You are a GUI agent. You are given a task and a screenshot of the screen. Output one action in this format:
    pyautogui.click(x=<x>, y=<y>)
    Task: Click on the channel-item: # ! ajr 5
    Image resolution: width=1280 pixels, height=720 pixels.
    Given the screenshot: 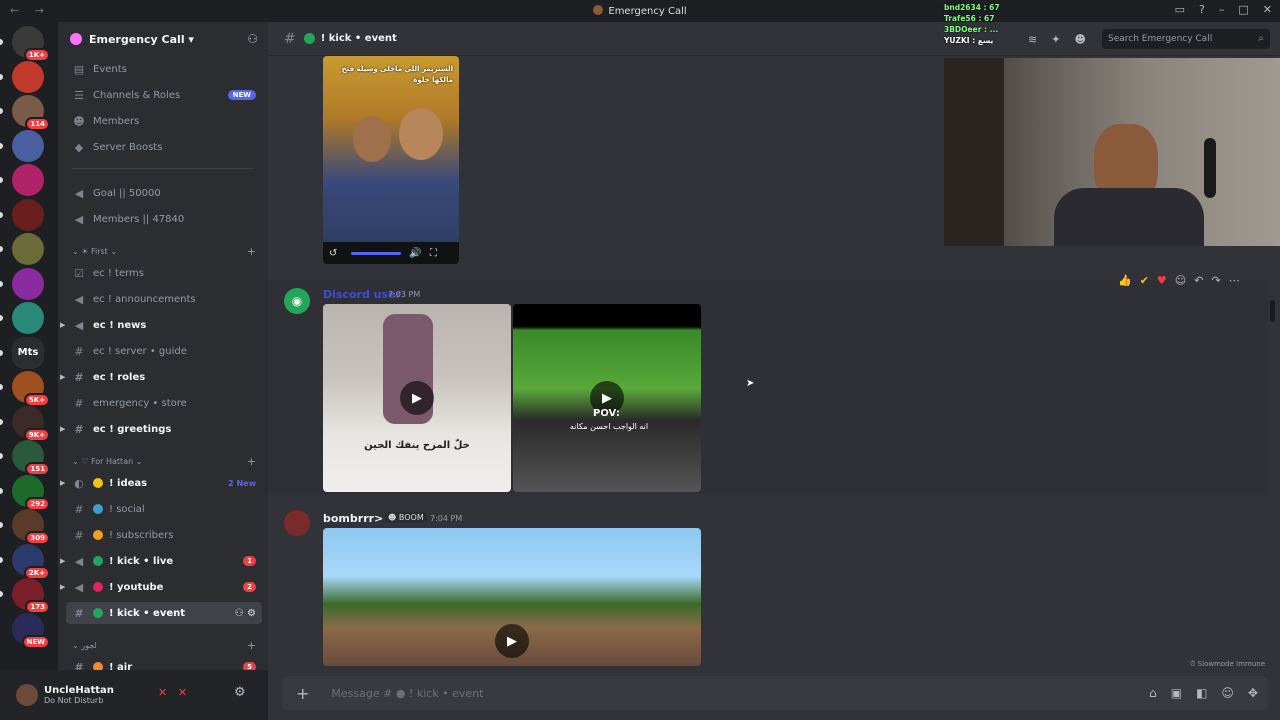 What is the action you would take?
    pyautogui.click(x=164, y=663)
    